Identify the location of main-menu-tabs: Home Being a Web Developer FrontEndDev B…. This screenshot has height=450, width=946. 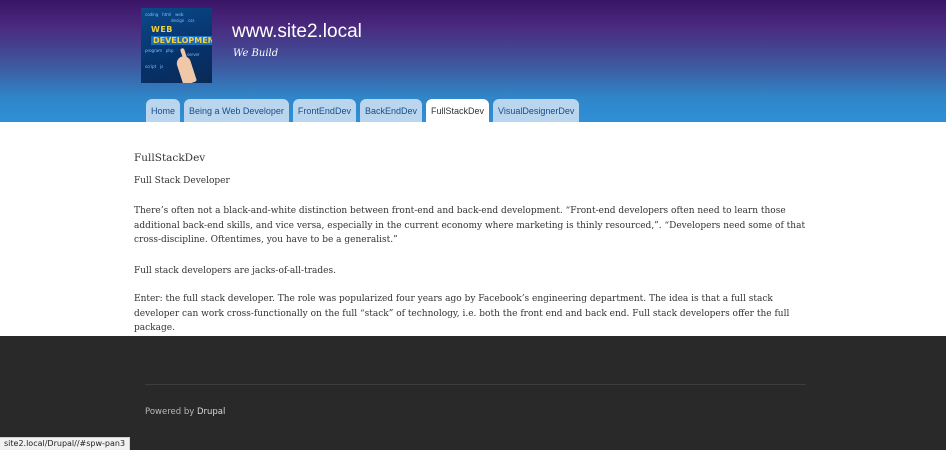
(363, 110).